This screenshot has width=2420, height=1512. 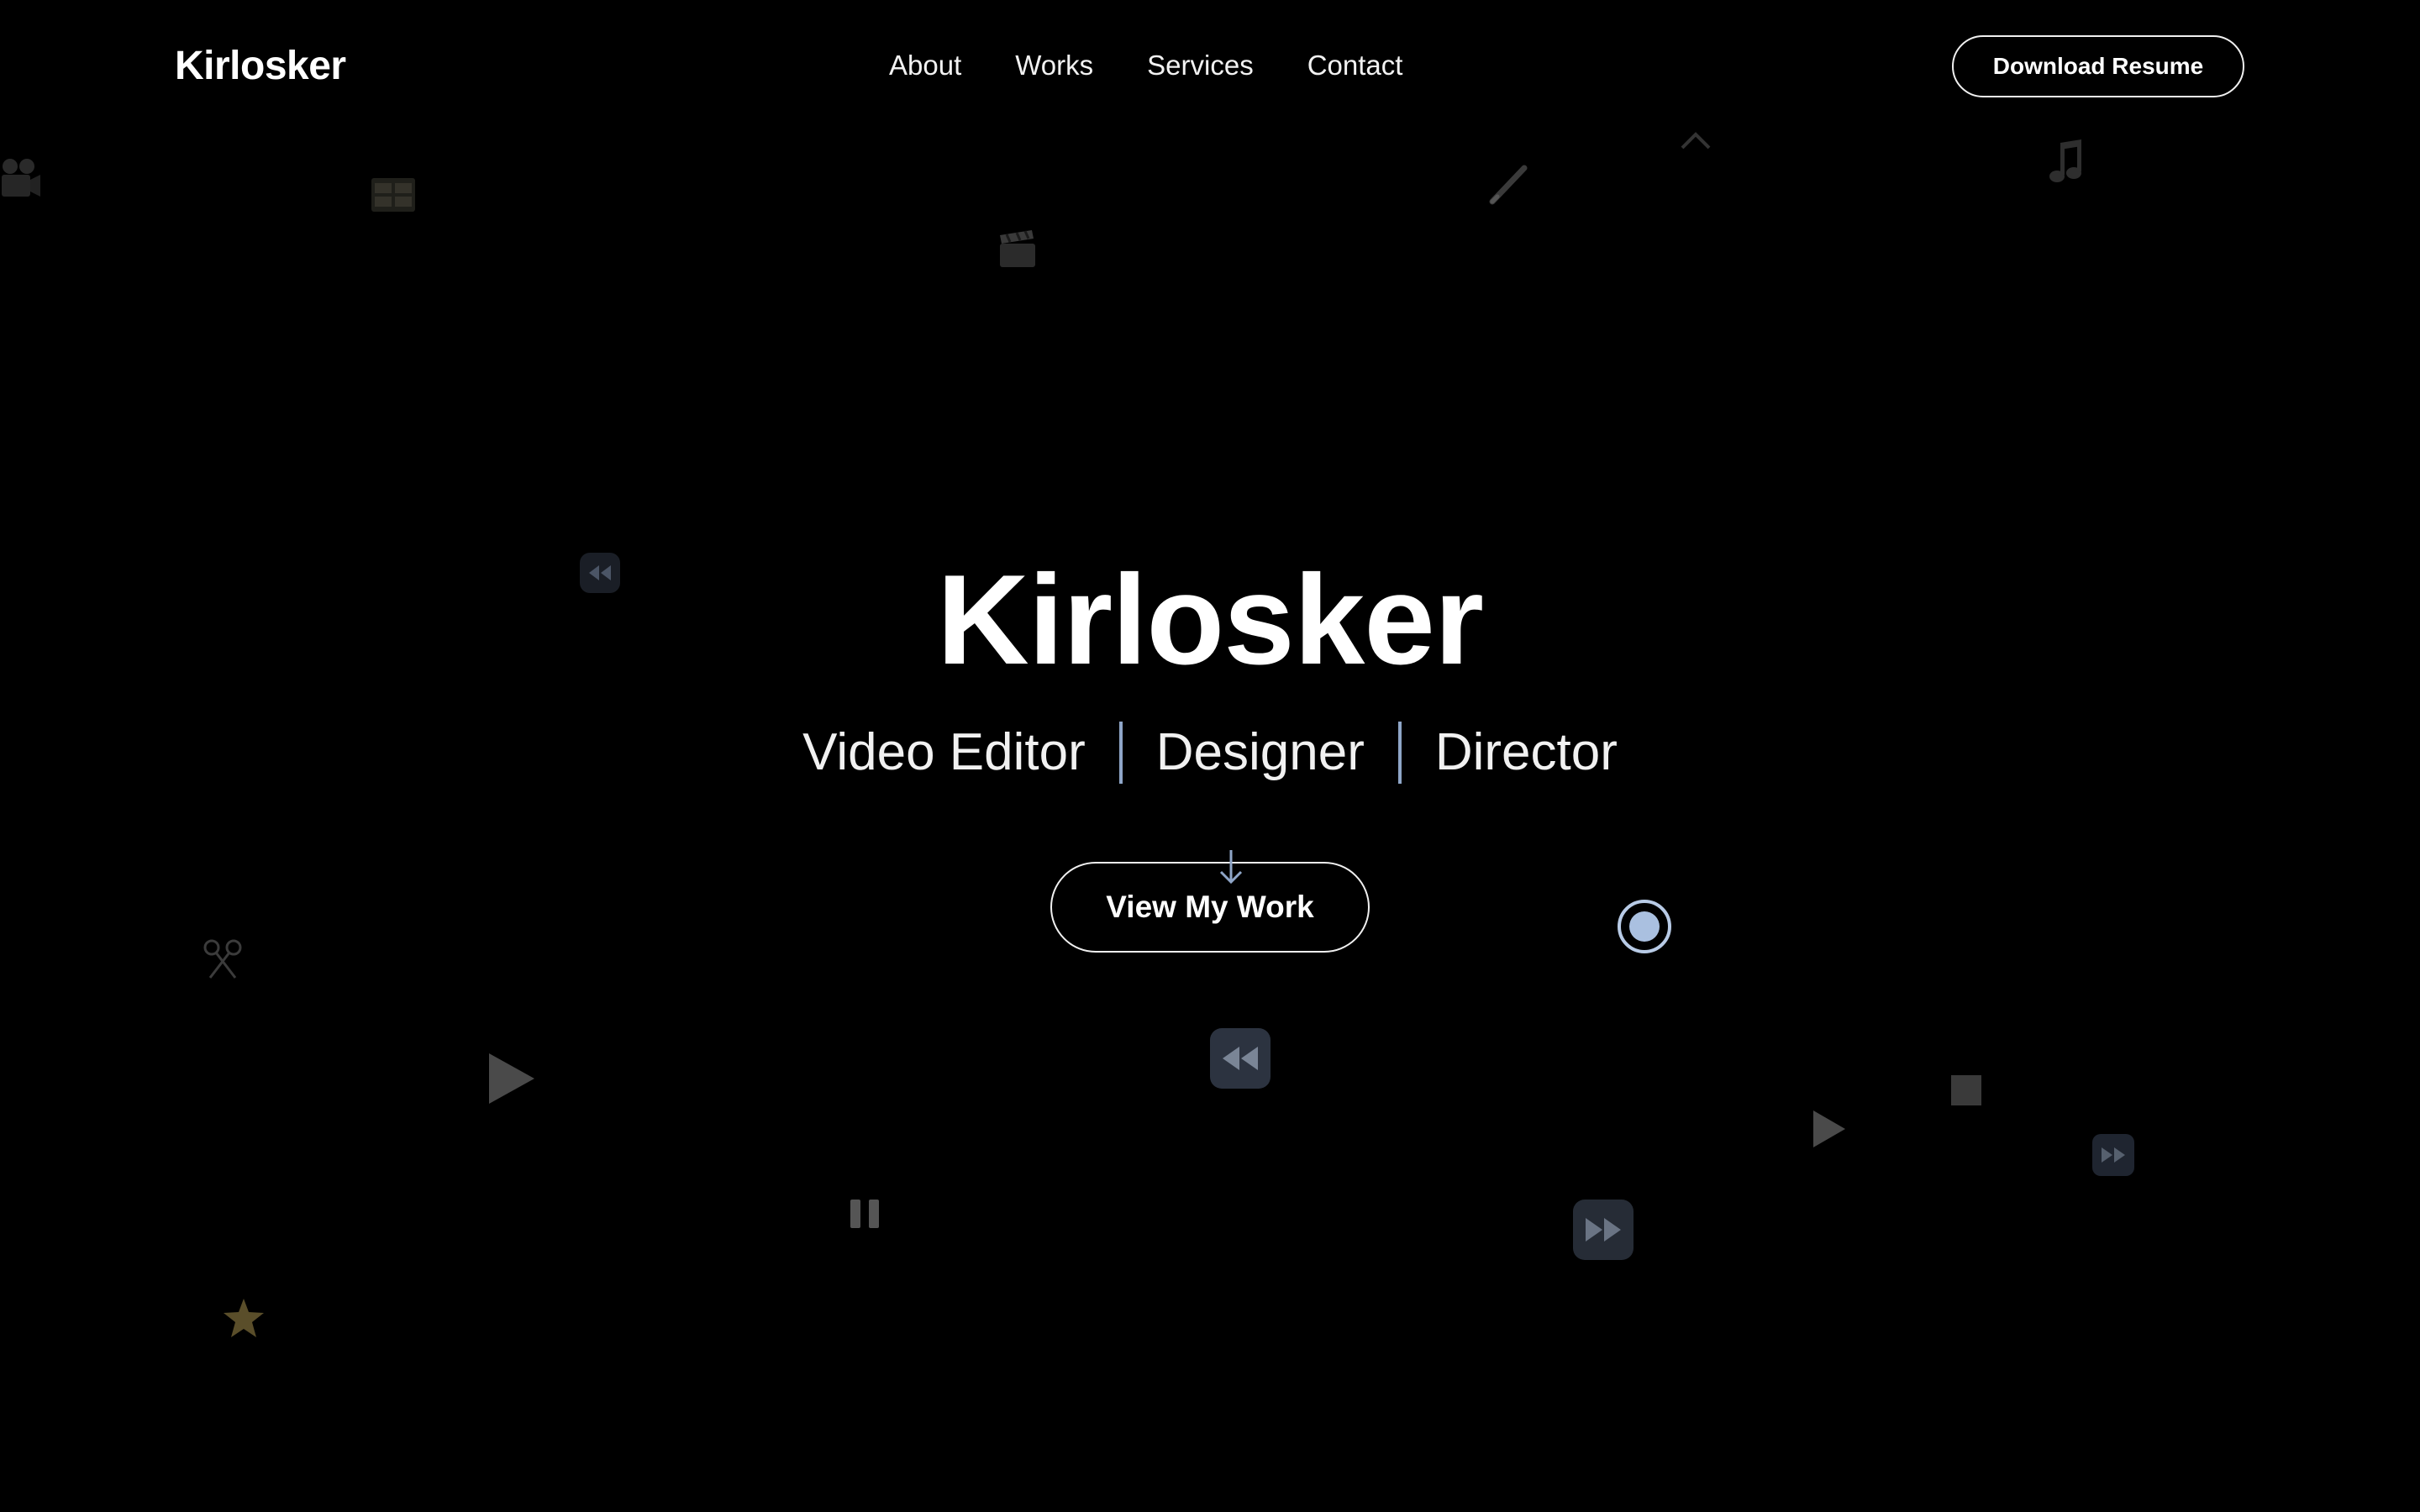 I want to click on role-video-editor: Video Editor, so click(x=944, y=752).